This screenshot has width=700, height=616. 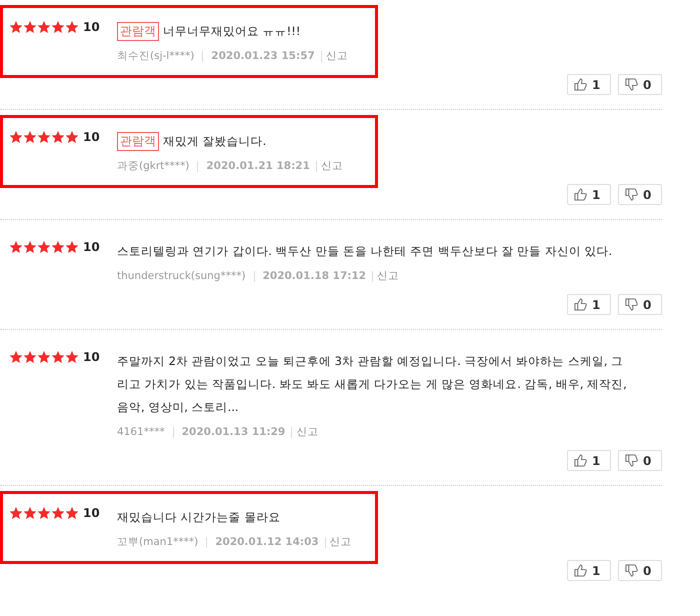 I want to click on author: 4161****, so click(x=141, y=432).